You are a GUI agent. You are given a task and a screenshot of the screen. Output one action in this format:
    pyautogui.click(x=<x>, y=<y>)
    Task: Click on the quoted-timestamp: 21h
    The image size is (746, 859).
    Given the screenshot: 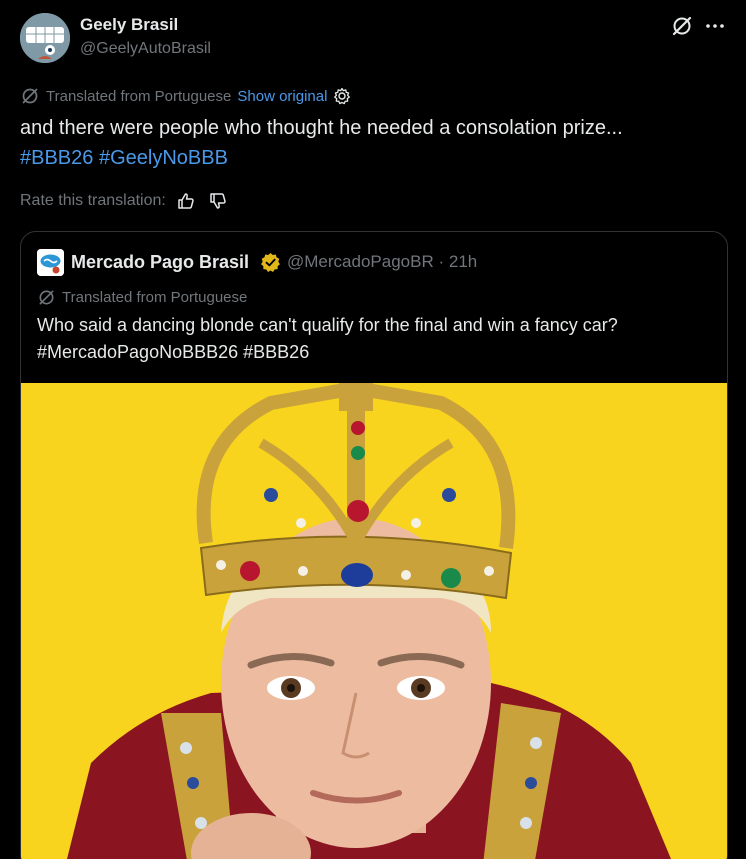 What is the action you would take?
    pyautogui.click(x=463, y=261)
    